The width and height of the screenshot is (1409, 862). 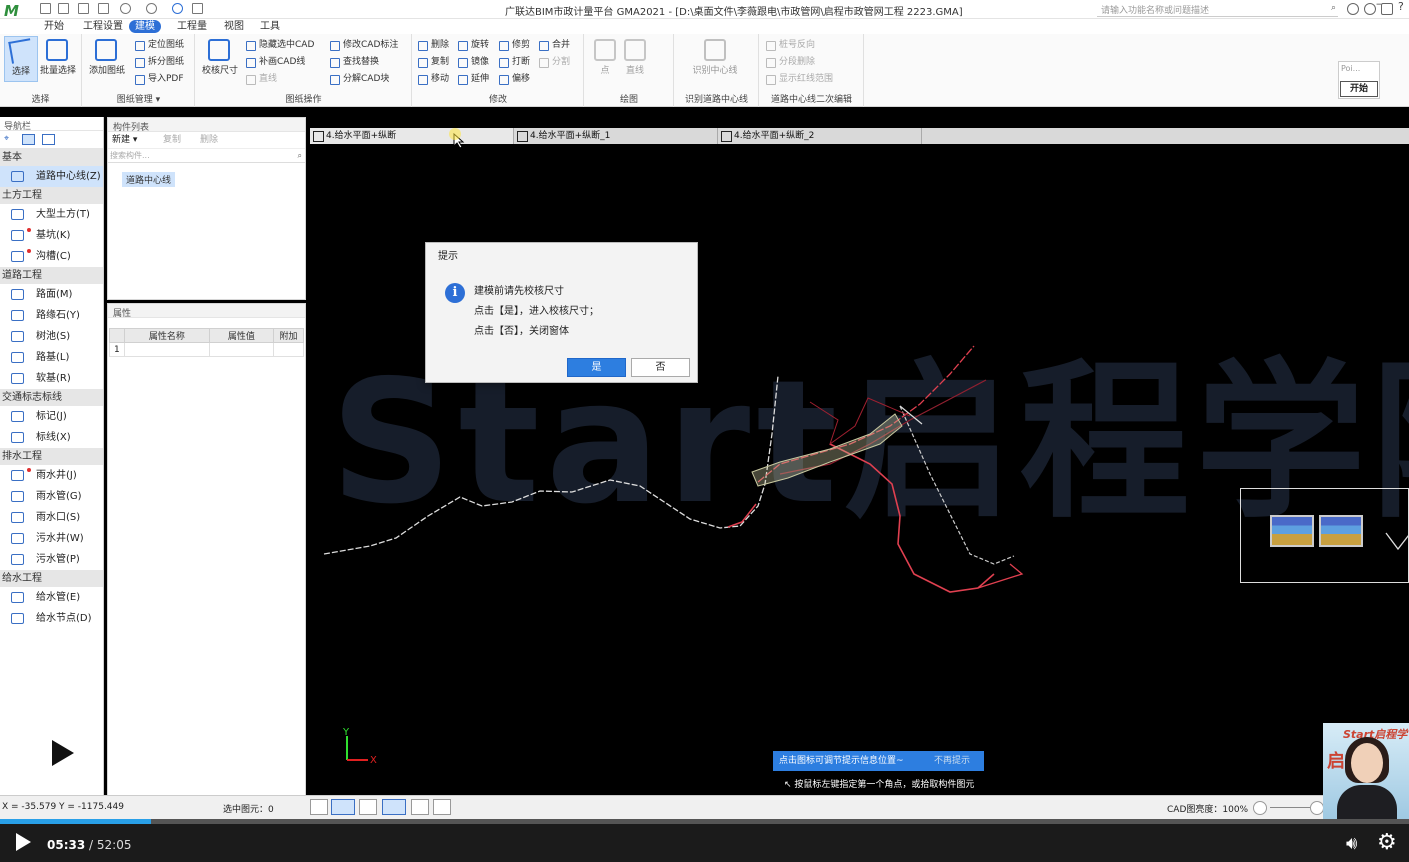 What do you see at coordinates (394, 807) in the screenshot?
I see `layer-toggle` at bounding box center [394, 807].